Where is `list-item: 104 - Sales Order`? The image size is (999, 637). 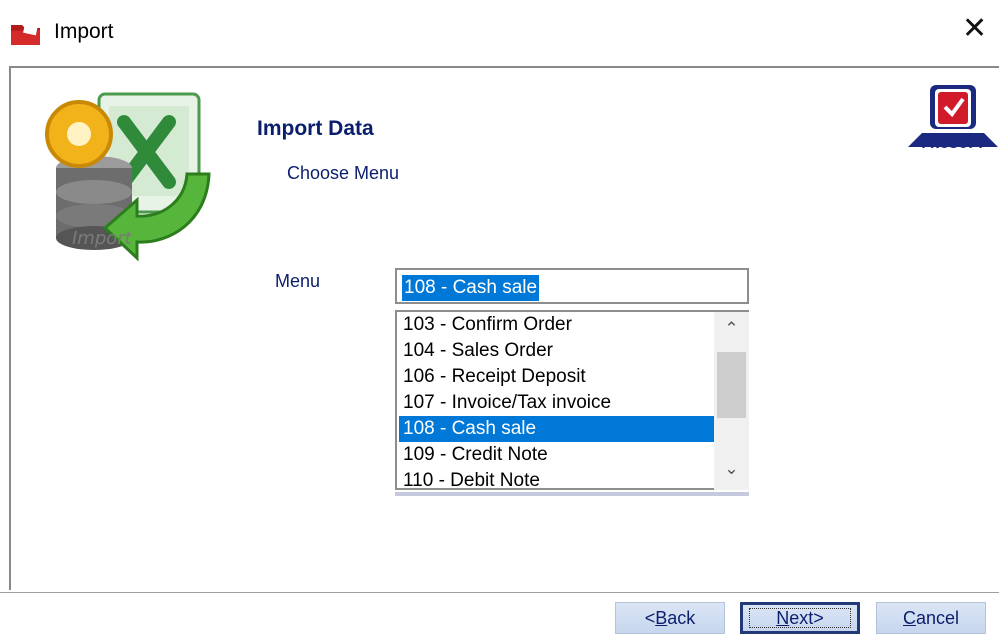
list-item: 104 - Sales Order is located at coordinates (557, 351).